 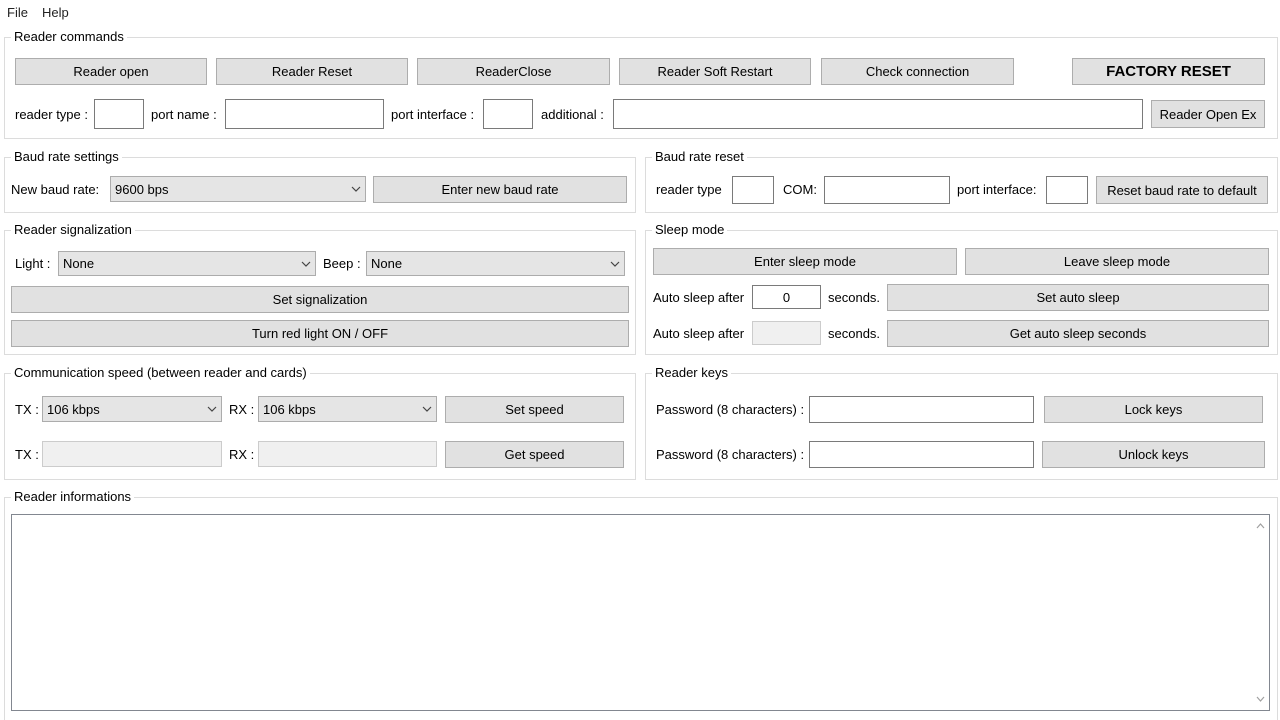 I want to click on additional-label: additional :, so click(x=572, y=114).